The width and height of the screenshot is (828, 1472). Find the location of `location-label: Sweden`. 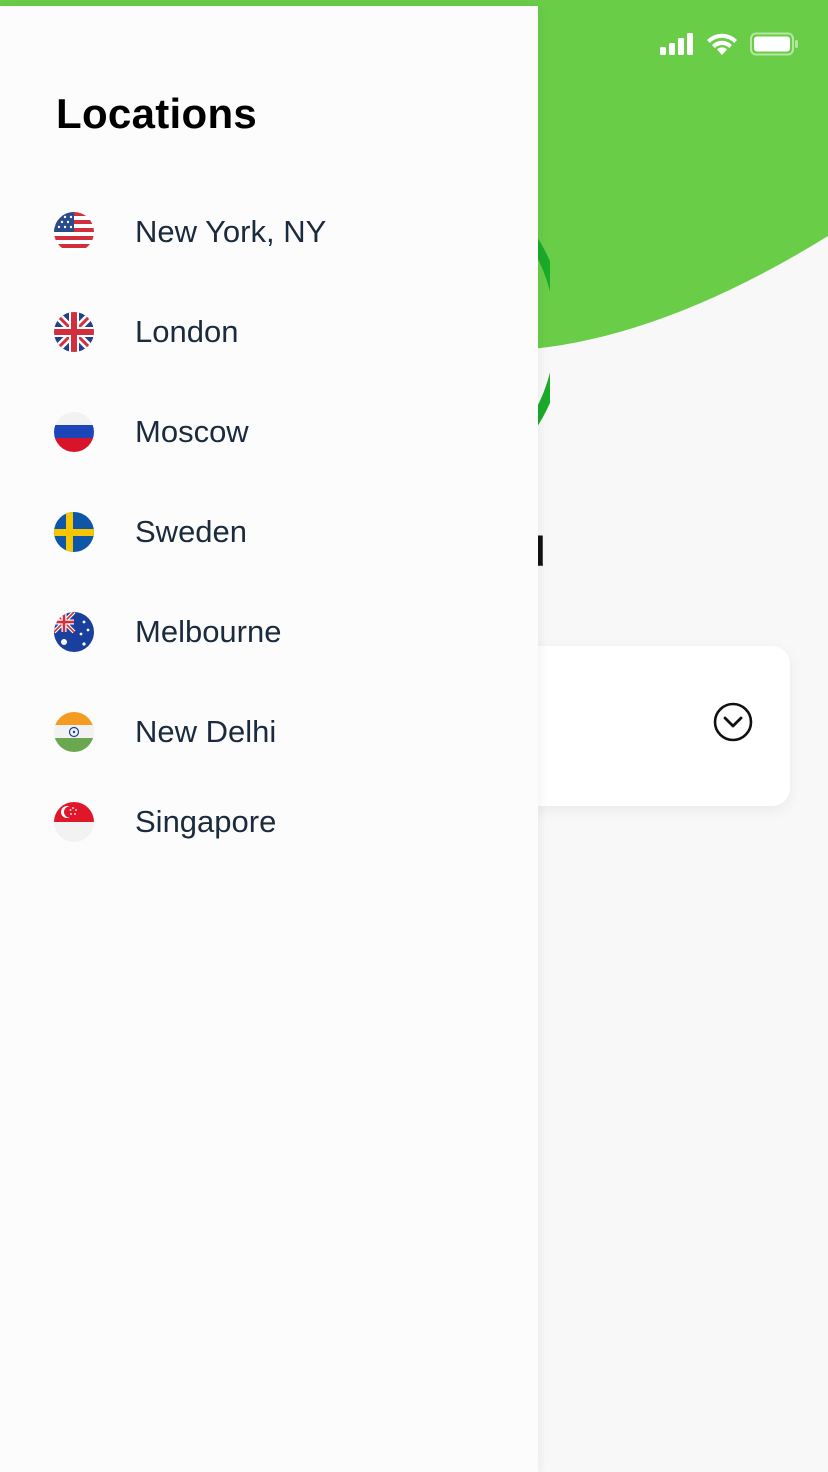

location-label: Sweden is located at coordinates (191, 531).